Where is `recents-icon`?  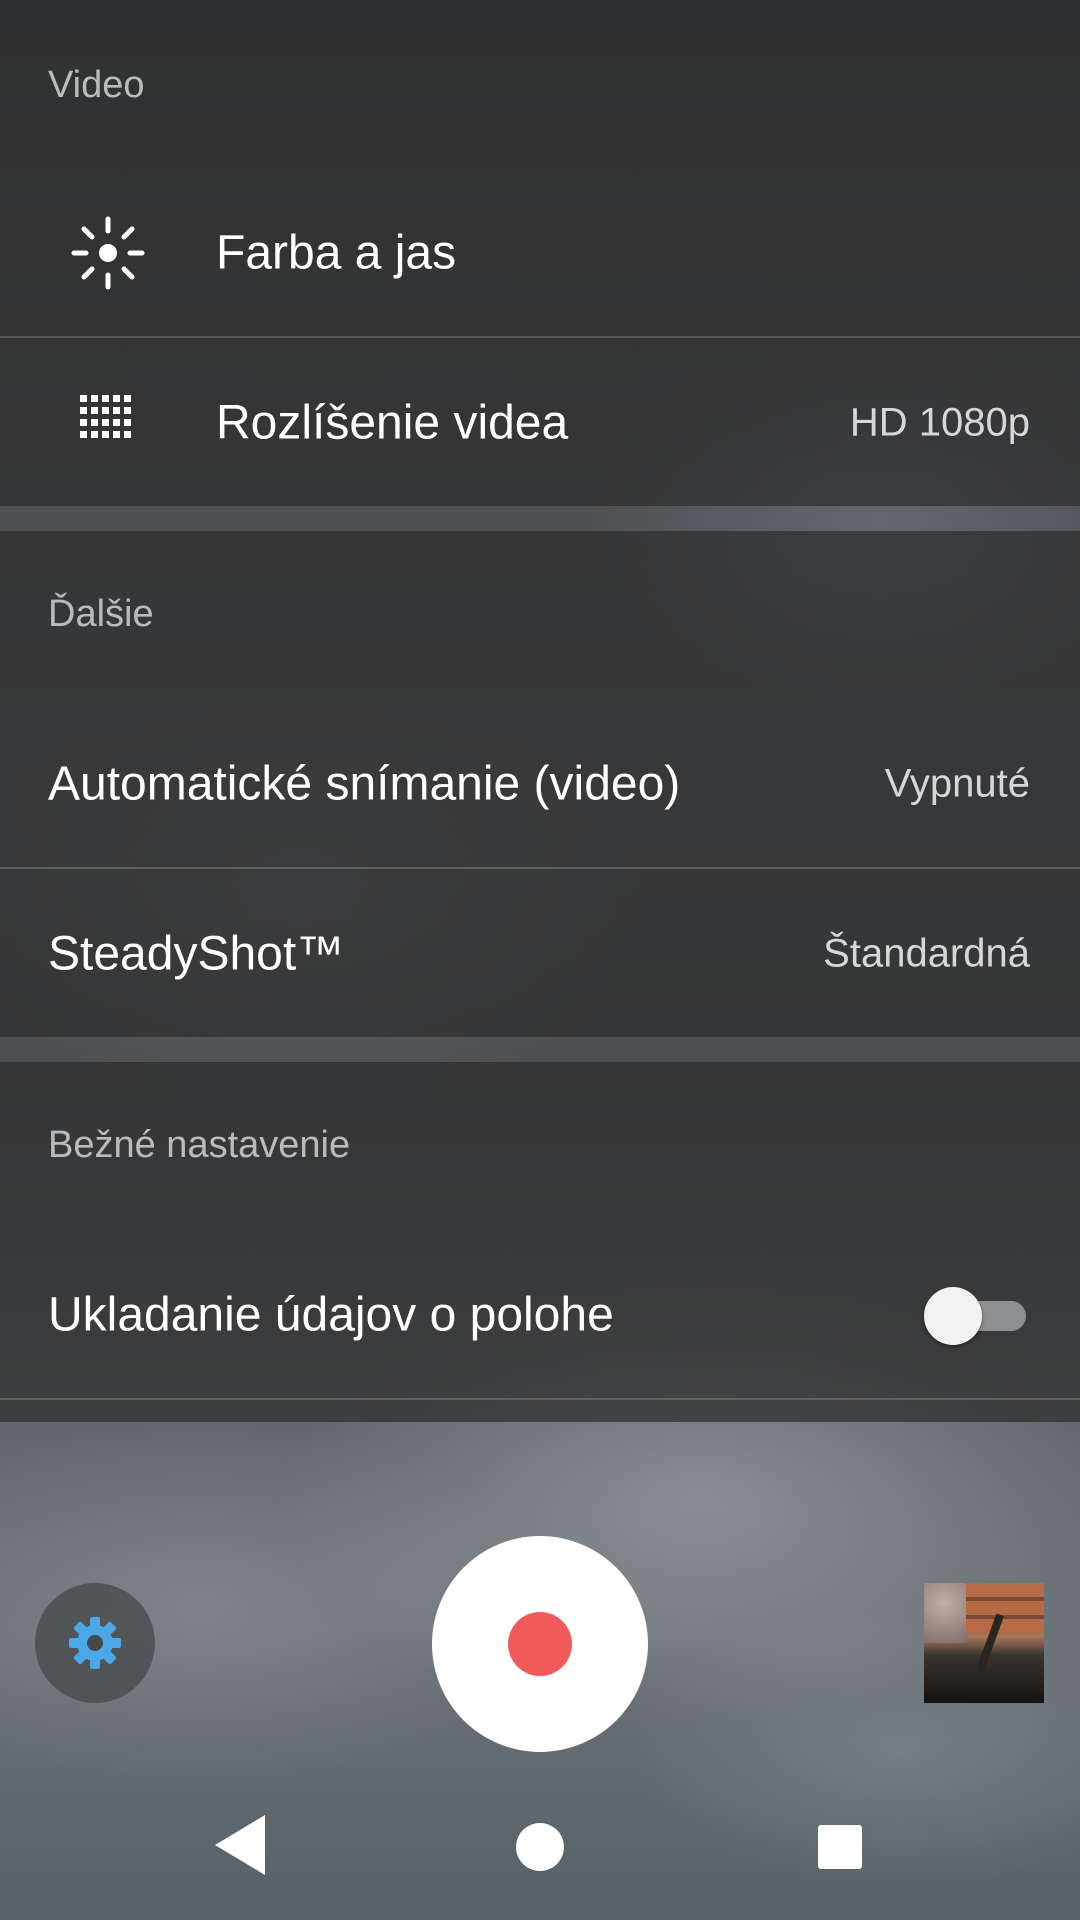 recents-icon is located at coordinates (840, 1847).